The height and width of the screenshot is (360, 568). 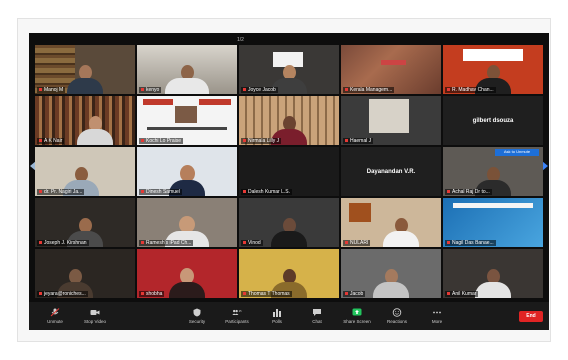 I want to click on participant-name: Manoj M, so click(x=51, y=90).